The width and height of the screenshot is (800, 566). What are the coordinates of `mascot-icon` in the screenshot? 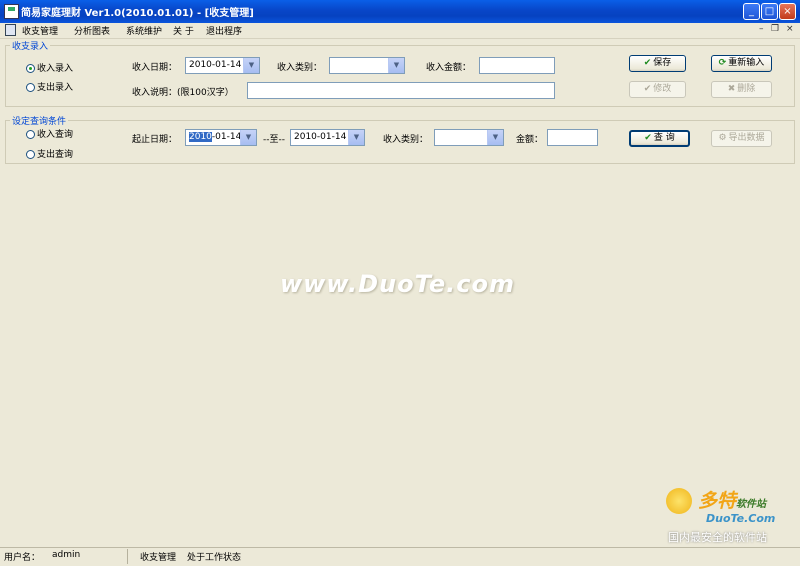 It's located at (679, 501).